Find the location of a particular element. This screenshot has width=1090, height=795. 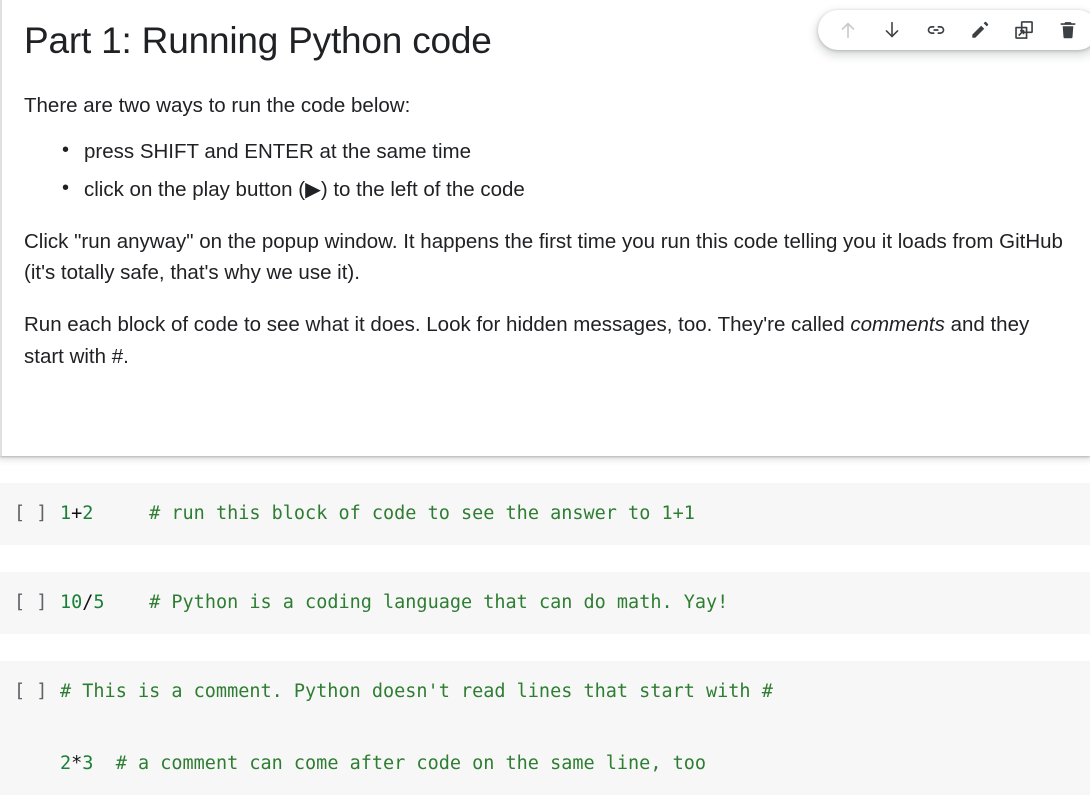

copy-link-to-cell-button is located at coordinates (936, 30).